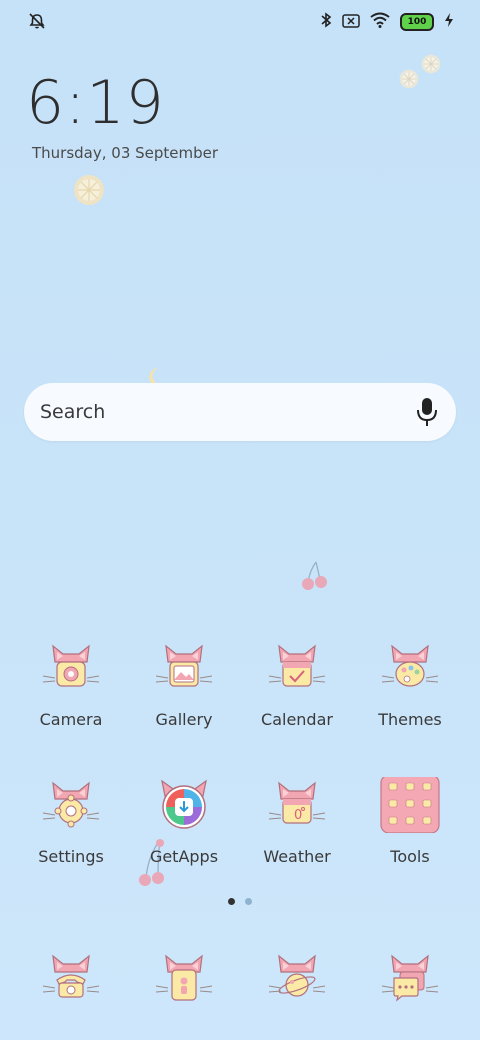 This screenshot has width=480, height=1040. What do you see at coordinates (297, 719) in the screenshot?
I see `app-label: Calendar` at bounding box center [297, 719].